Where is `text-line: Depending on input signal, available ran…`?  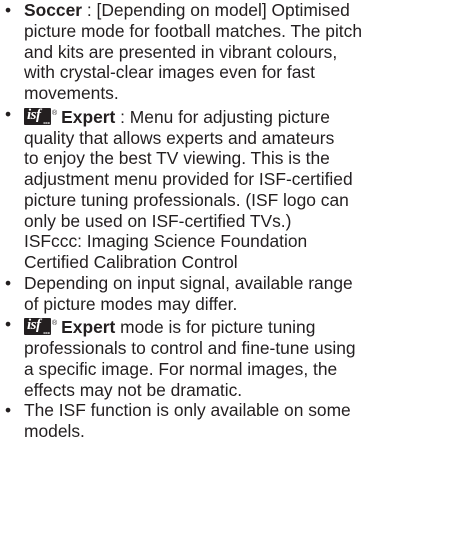
text-line: Depending on input signal, available ran… is located at coordinates (188, 282).